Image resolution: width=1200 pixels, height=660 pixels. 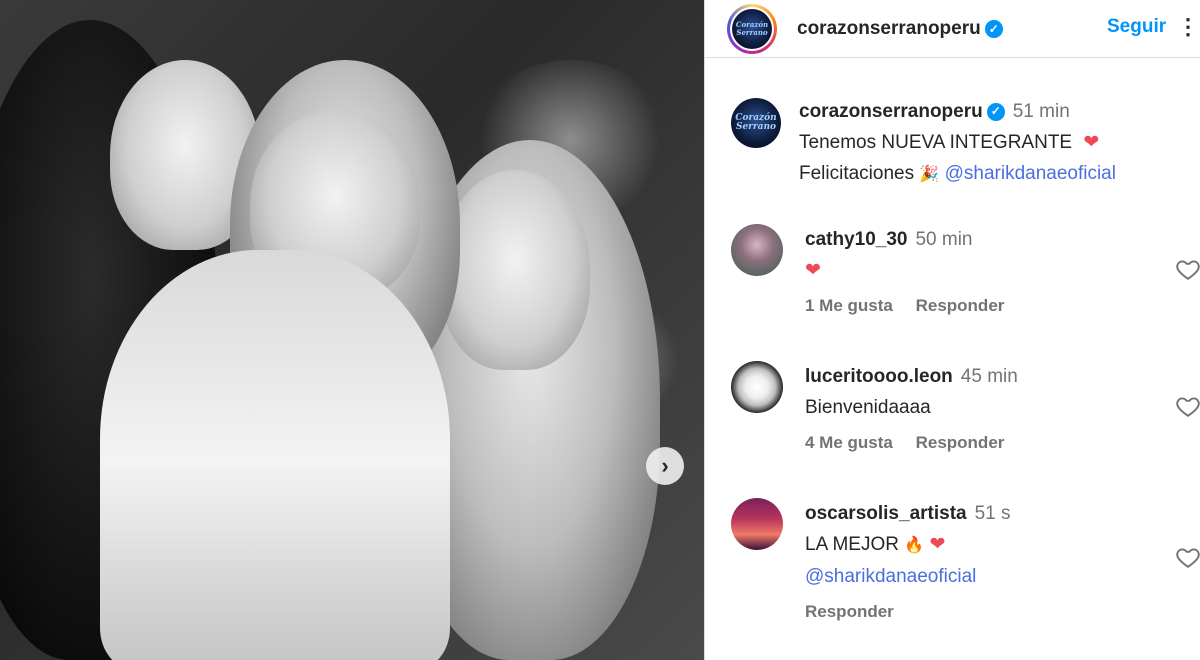 I want to click on chevron-right-icon: ›, so click(x=665, y=465).